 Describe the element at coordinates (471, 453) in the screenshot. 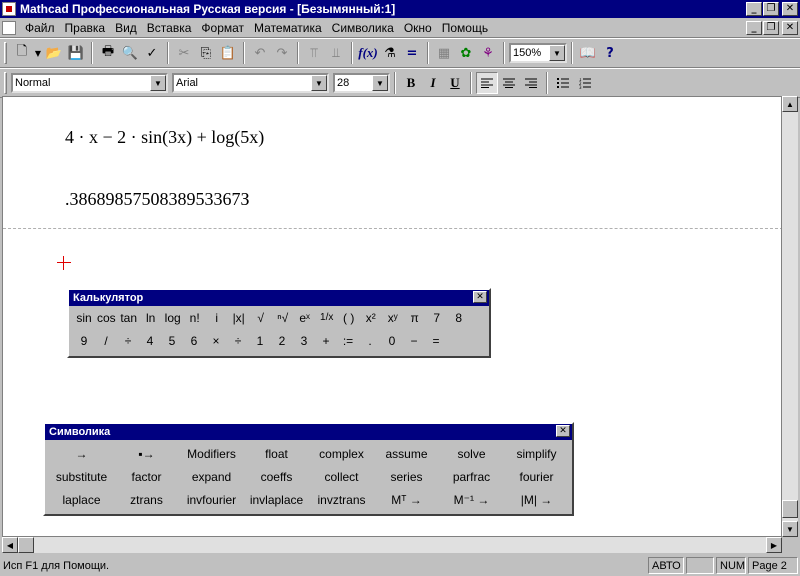

I see `sym-solve-button: solve` at that location.